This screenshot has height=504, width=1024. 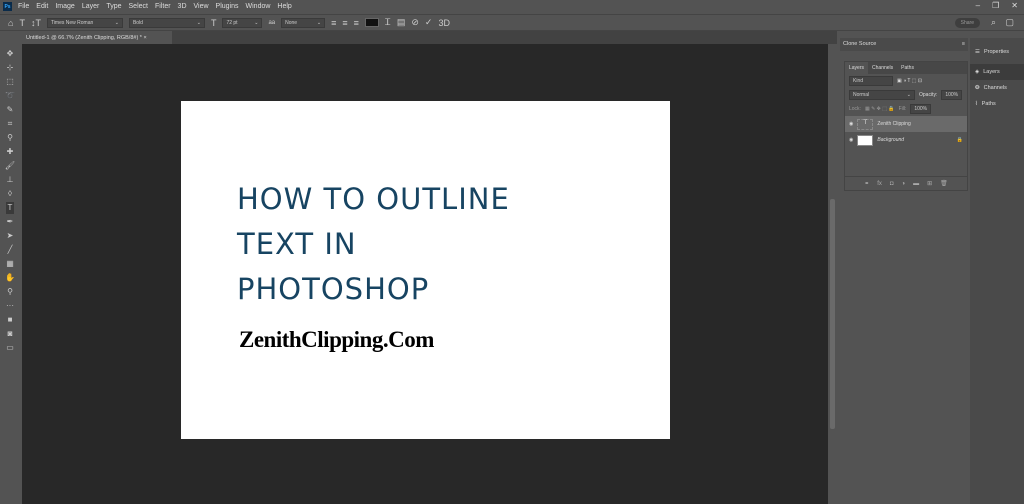 What do you see at coordinates (855, 109) in the screenshot?
I see `lock-label: Lock:` at bounding box center [855, 109].